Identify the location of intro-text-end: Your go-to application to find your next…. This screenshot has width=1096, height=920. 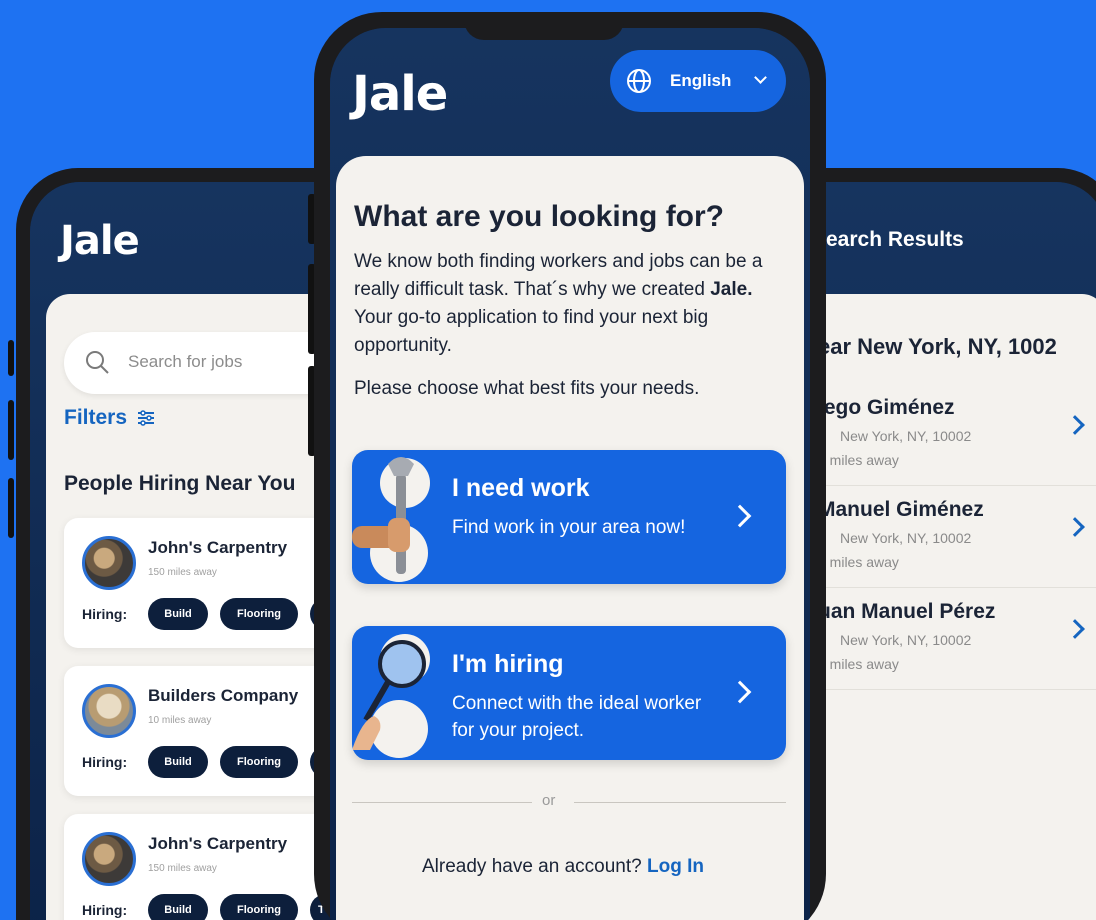
(531, 331).